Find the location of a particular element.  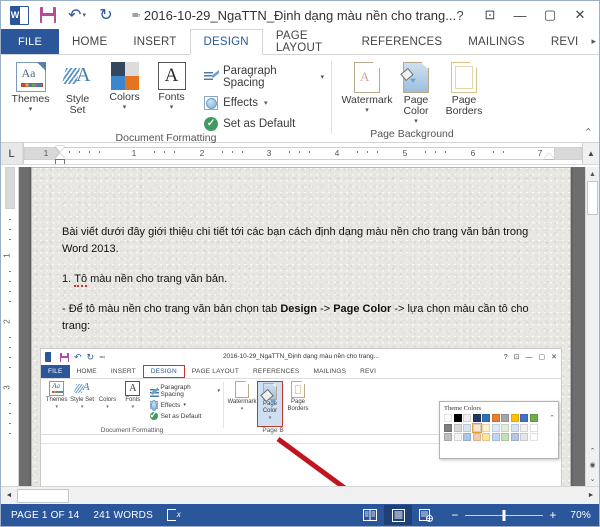

zoom-slider is located at coordinates (504, 515).